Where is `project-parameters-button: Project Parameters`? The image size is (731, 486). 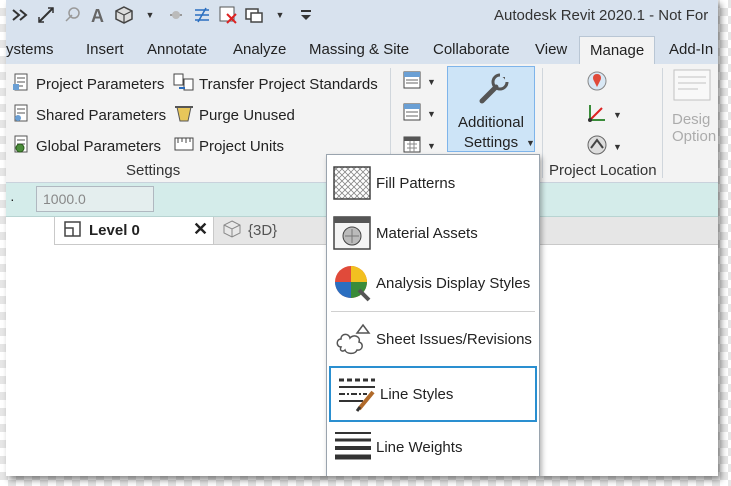
project-parameters-button: Project Parameters is located at coordinates (88, 84).